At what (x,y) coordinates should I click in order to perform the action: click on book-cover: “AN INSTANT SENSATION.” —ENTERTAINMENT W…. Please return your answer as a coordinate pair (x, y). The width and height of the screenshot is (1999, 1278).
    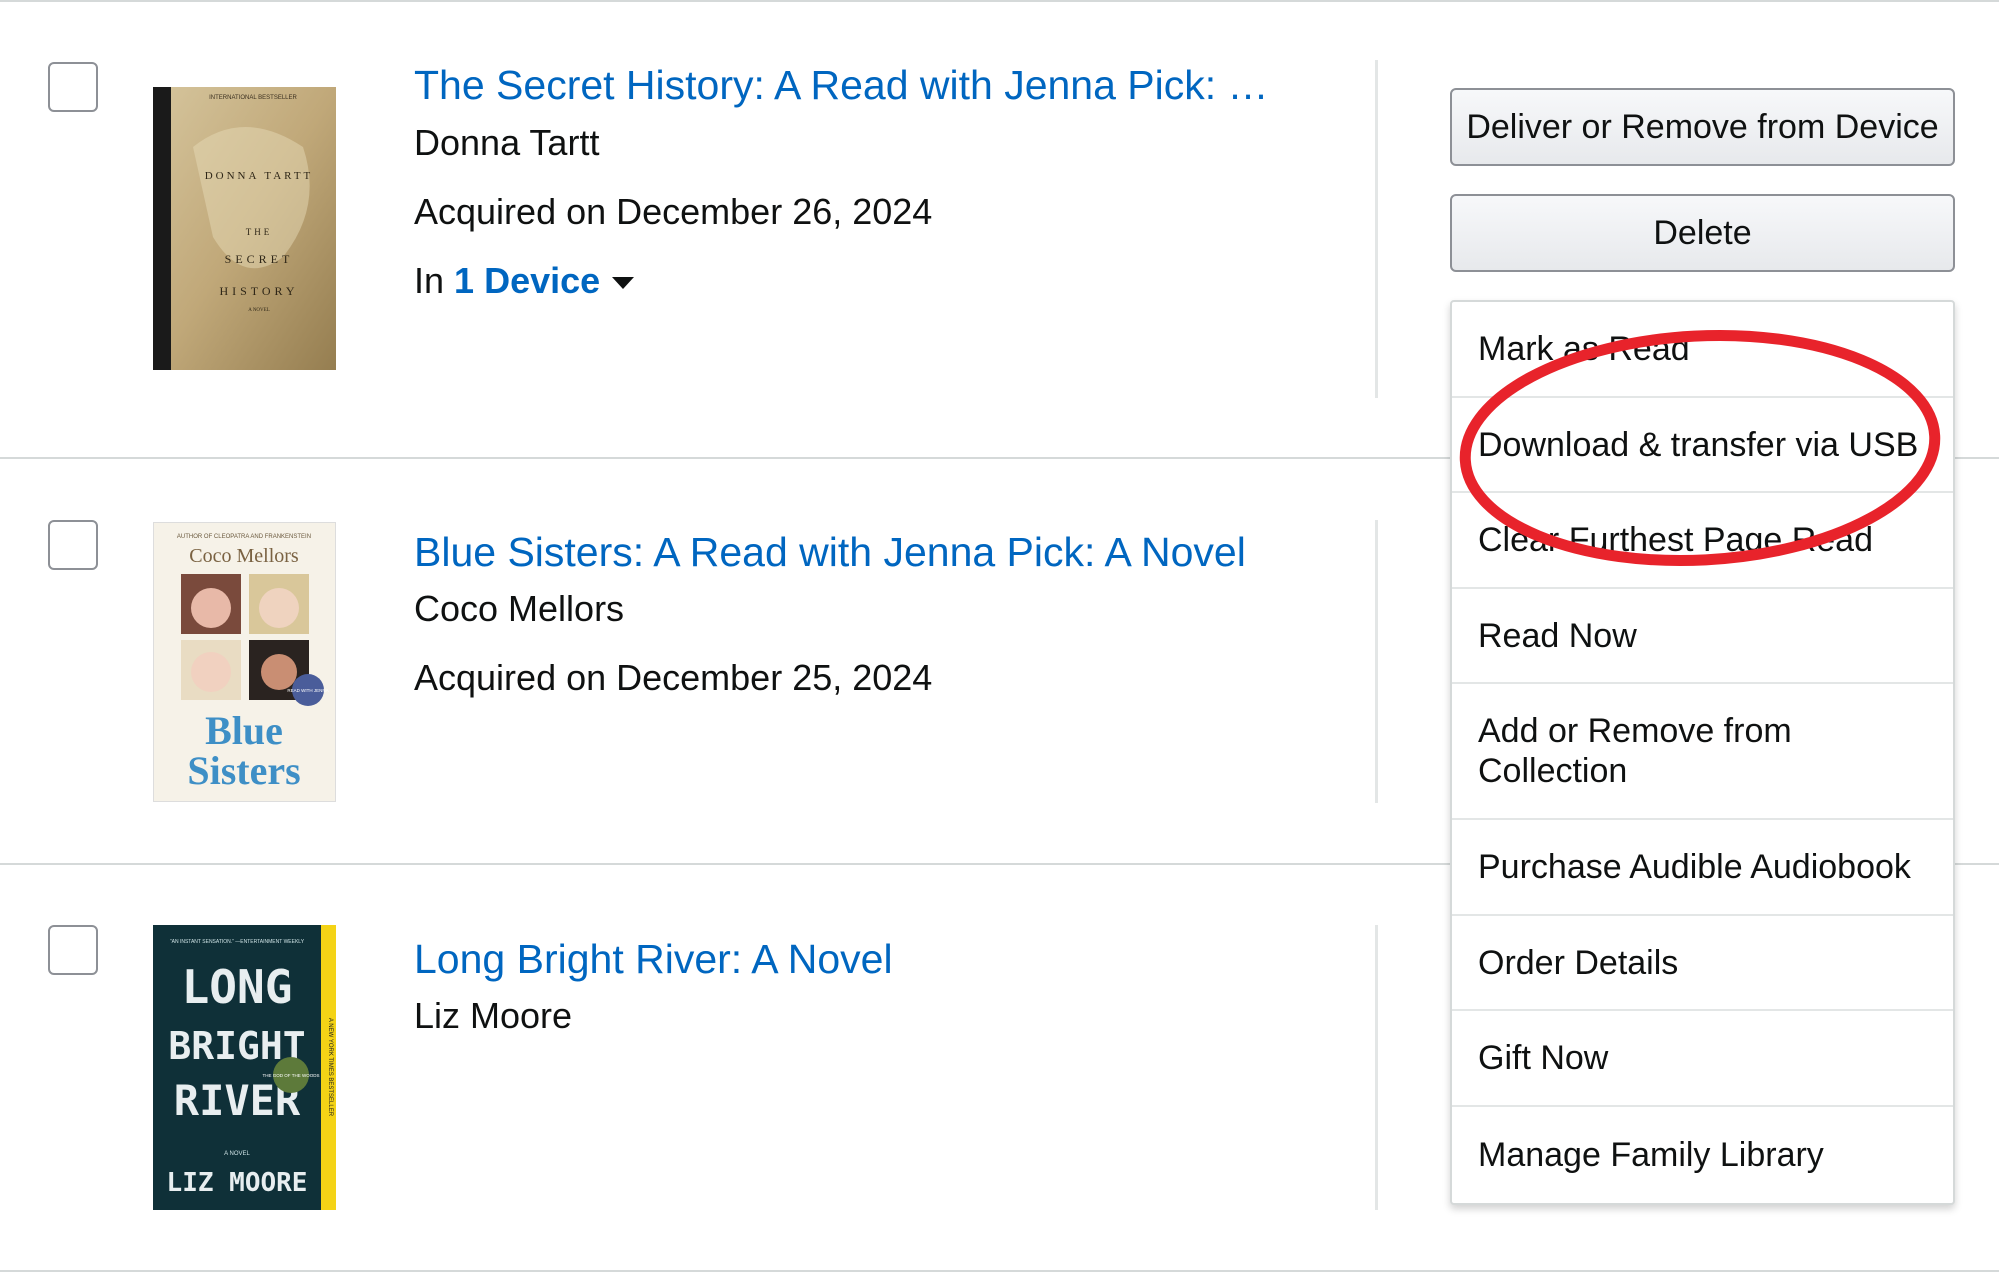
    Looking at the image, I should click on (244, 1067).